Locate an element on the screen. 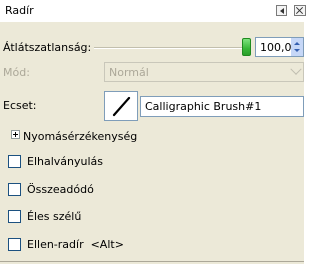  hard-edge-checkbox is located at coordinates (14, 216).